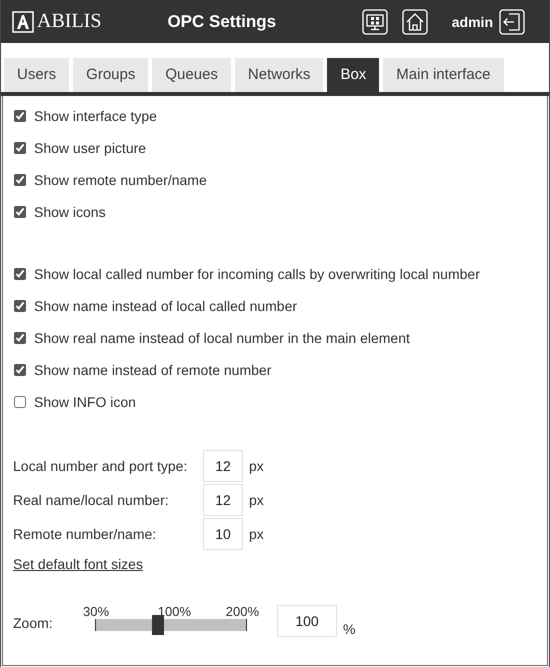 This screenshot has height=667, width=550. I want to click on tab: Queues, so click(191, 75).